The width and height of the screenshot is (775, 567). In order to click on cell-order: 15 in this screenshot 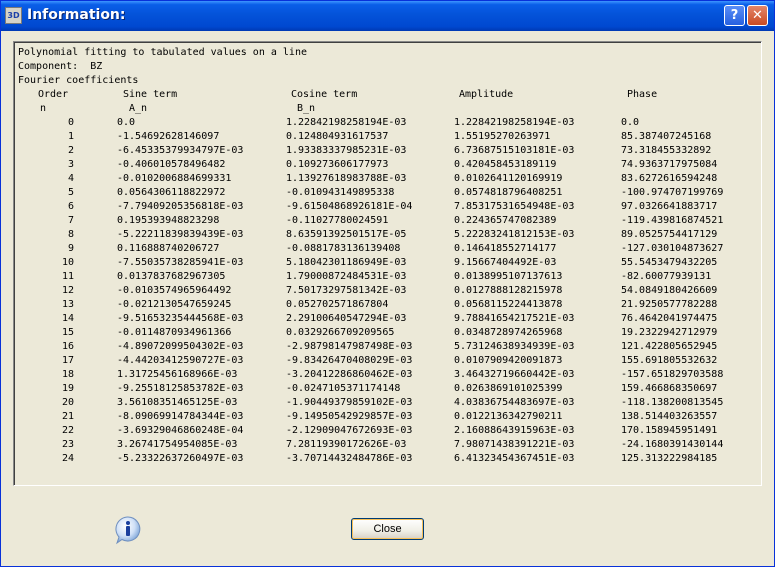, I will do `click(67, 332)`.